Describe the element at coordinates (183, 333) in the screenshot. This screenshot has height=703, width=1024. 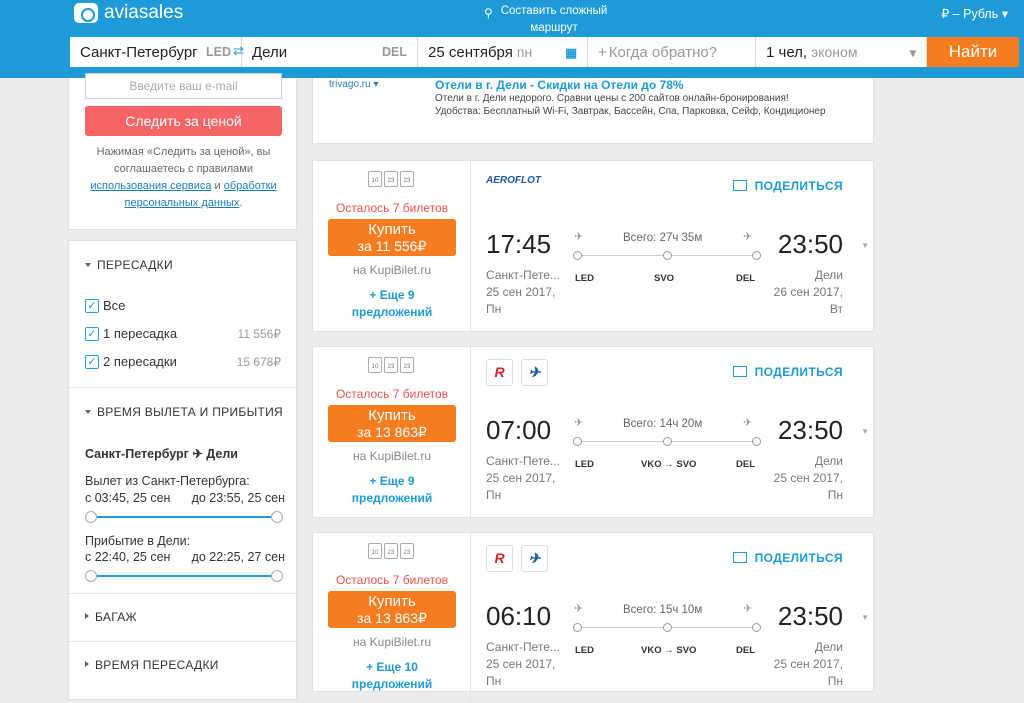
I see `stops-filter-1: ✓ 1 пересадка 11 556₽` at that location.